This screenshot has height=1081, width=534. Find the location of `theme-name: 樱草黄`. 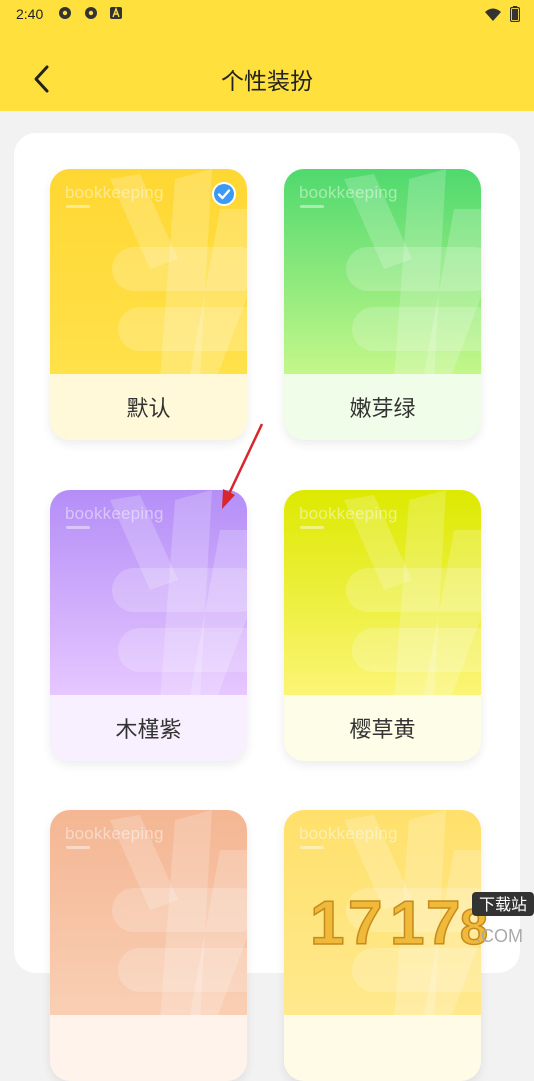

theme-name: 樱草黄 is located at coordinates (382, 730).